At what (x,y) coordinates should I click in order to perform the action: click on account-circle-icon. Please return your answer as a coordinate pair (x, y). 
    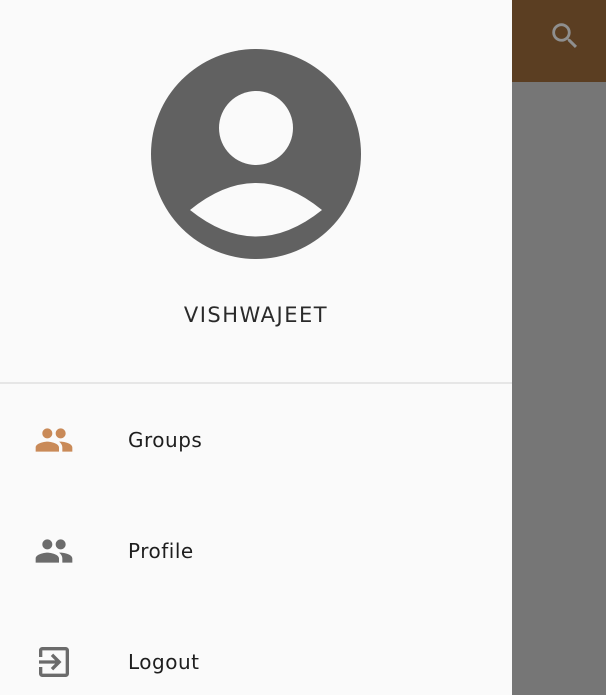
    Looking at the image, I should click on (256, 154).